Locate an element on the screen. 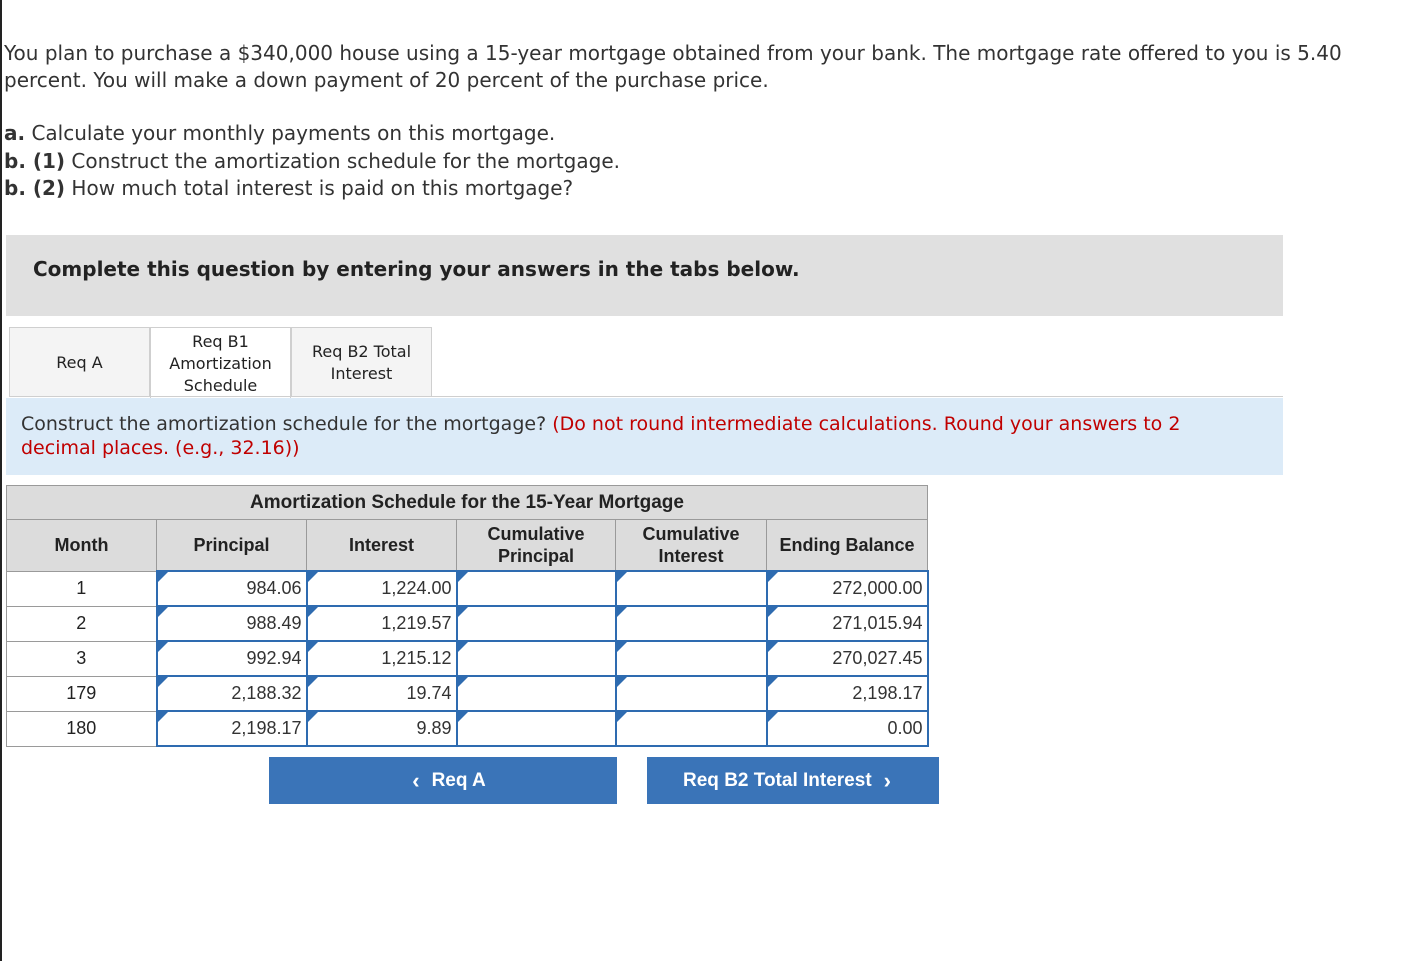  interest-input: 1,215.12 is located at coordinates (381, 658).